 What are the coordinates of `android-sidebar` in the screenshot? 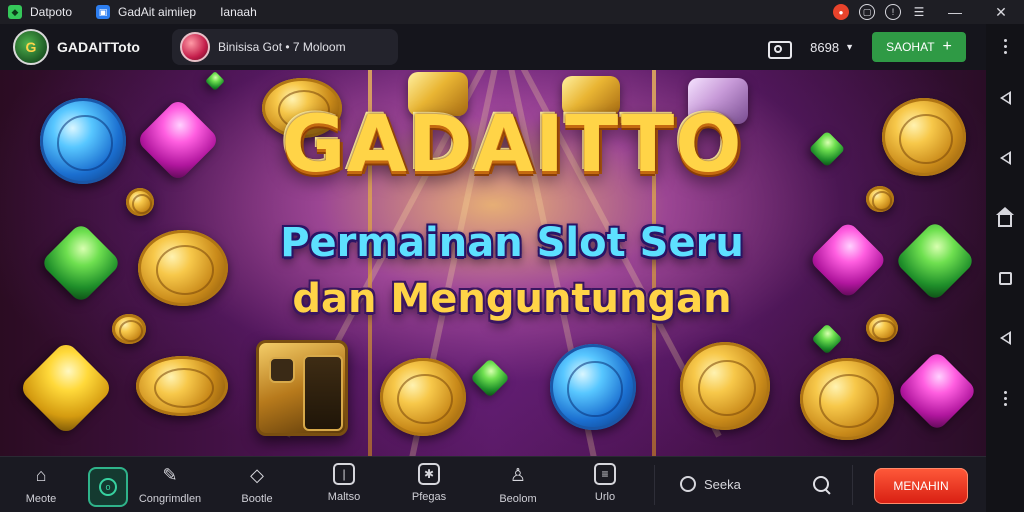 It's located at (1005, 268).